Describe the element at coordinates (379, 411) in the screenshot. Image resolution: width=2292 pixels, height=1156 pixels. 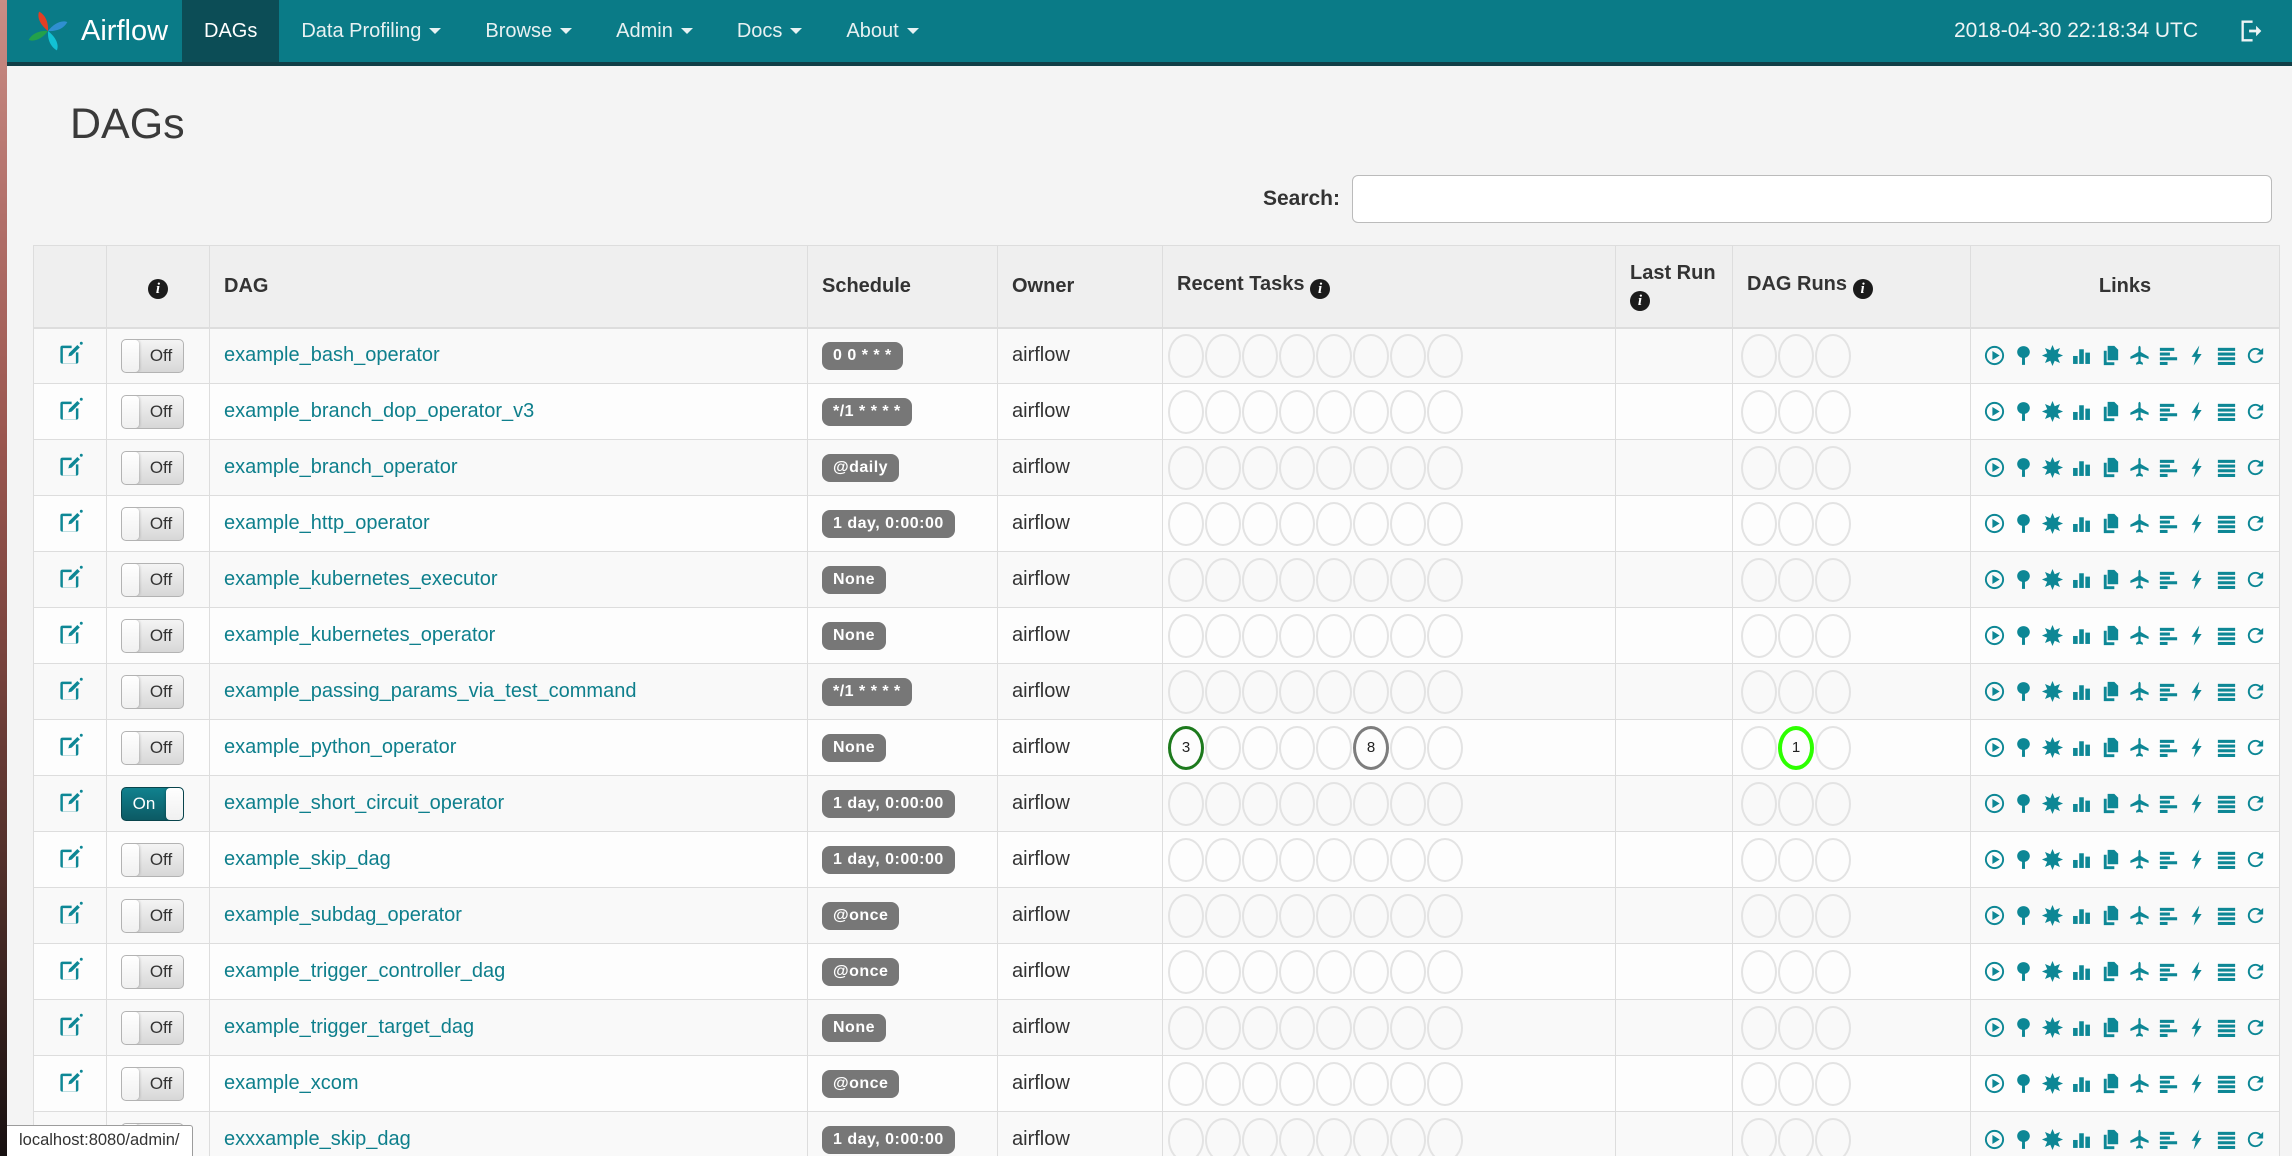
I see `dag-link: example_branch_dop_operator_v3` at that location.